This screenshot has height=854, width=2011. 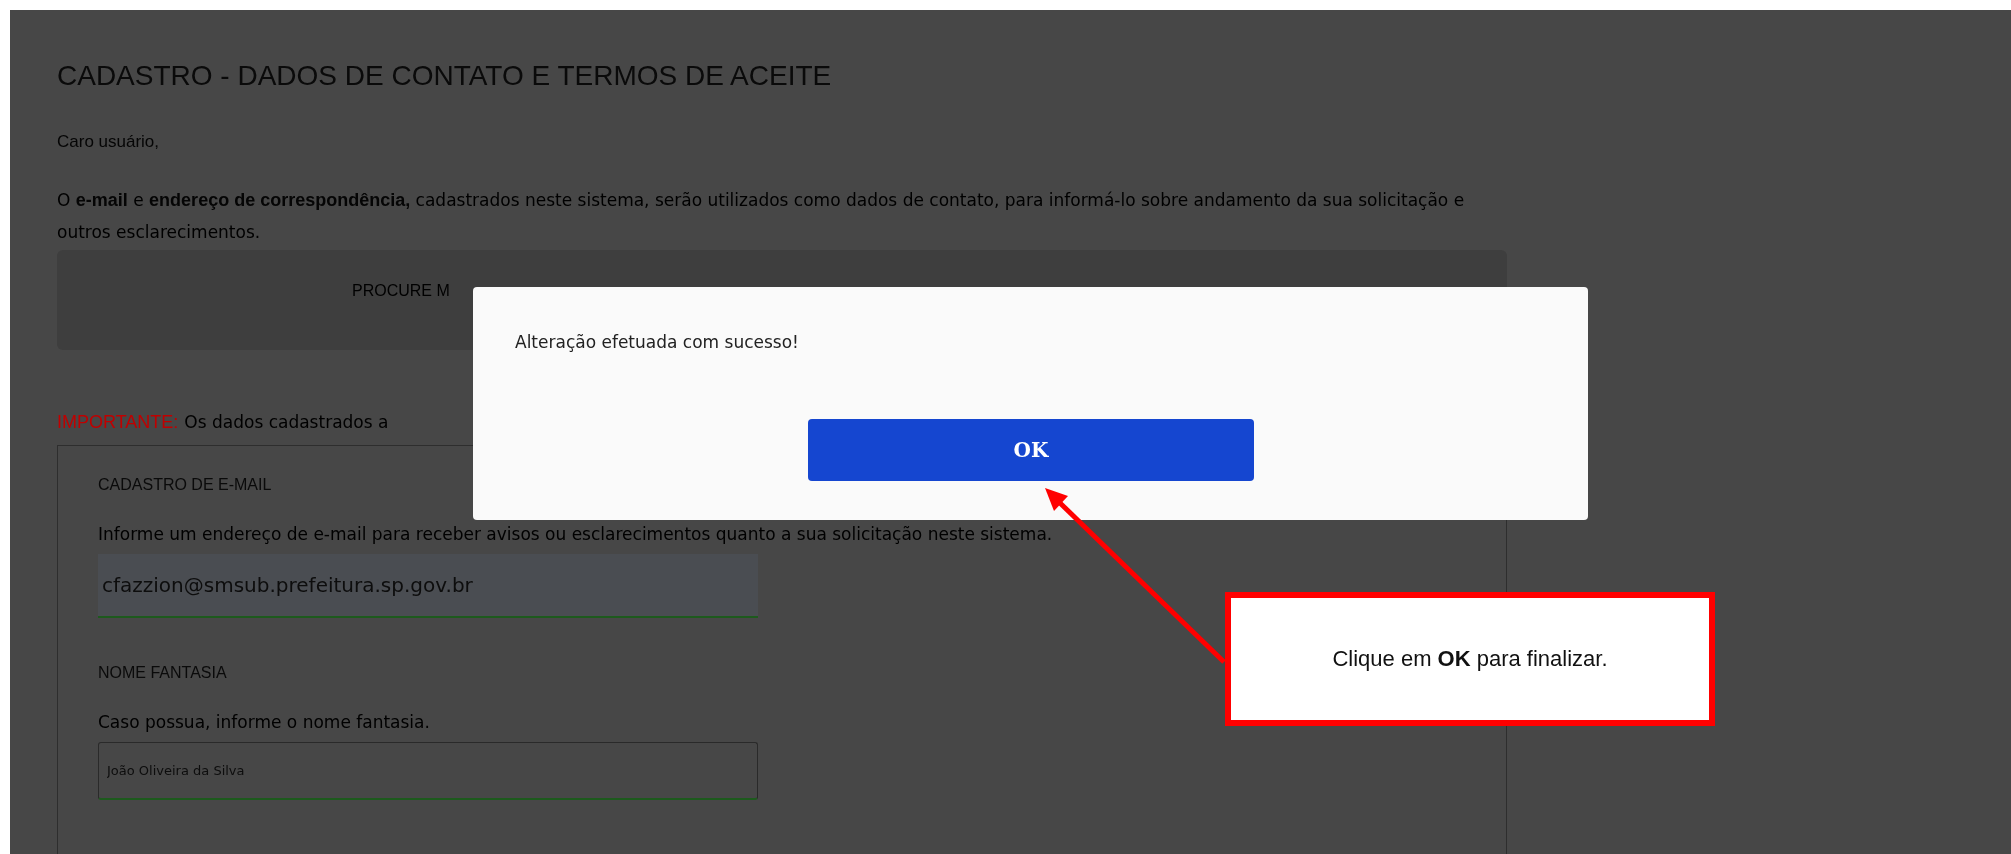 What do you see at coordinates (576, 534) in the screenshot?
I see `section-hint: Informe um endereço de e-mail para receber avisos ou esclarecimentos quanto a sua solicitação neste sistema.` at bounding box center [576, 534].